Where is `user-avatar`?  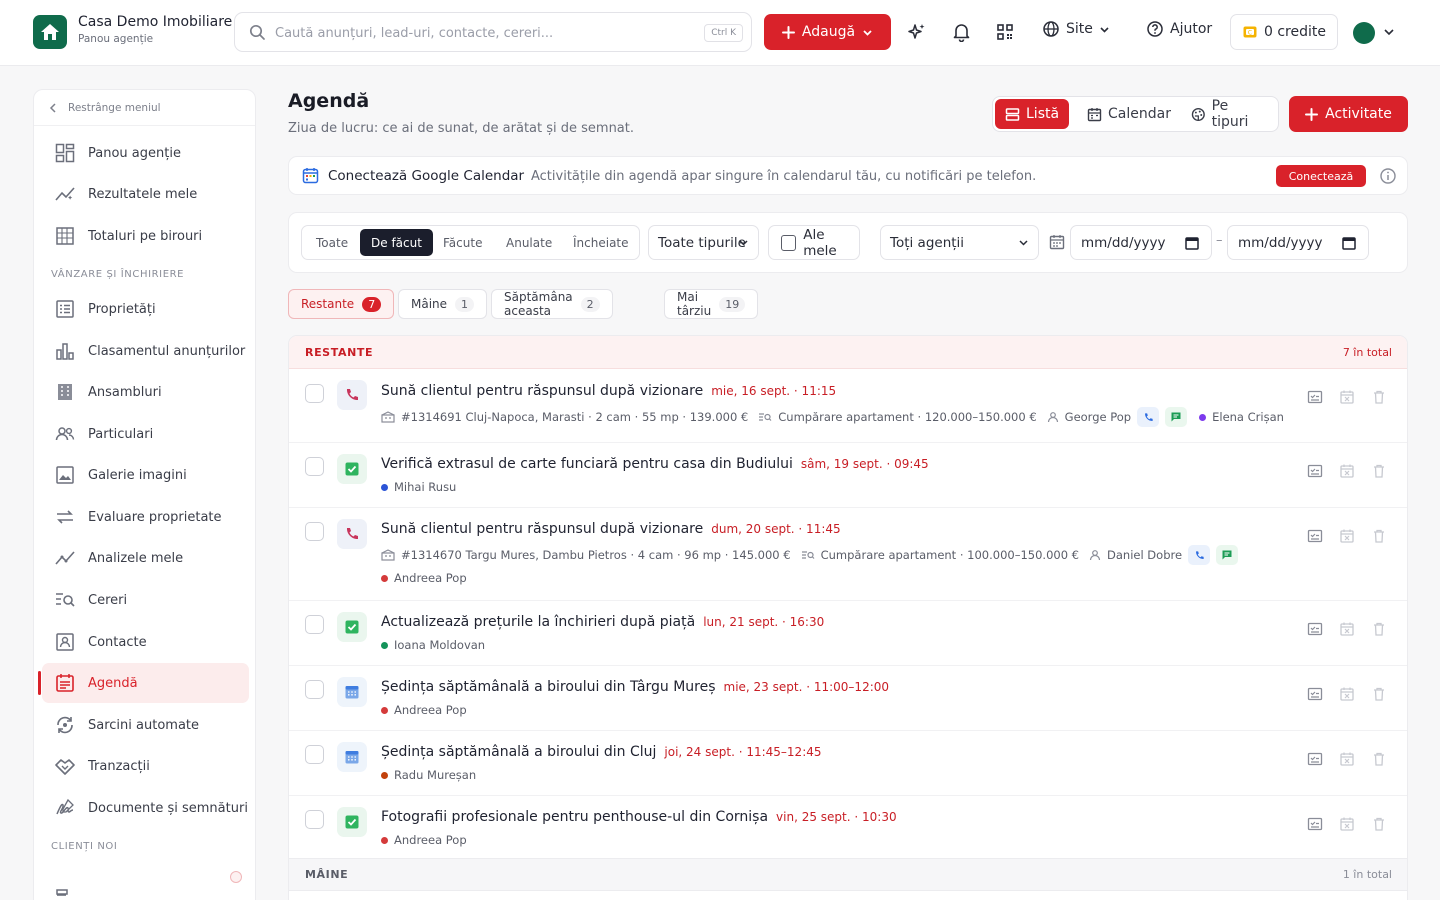 user-avatar is located at coordinates (1364, 33).